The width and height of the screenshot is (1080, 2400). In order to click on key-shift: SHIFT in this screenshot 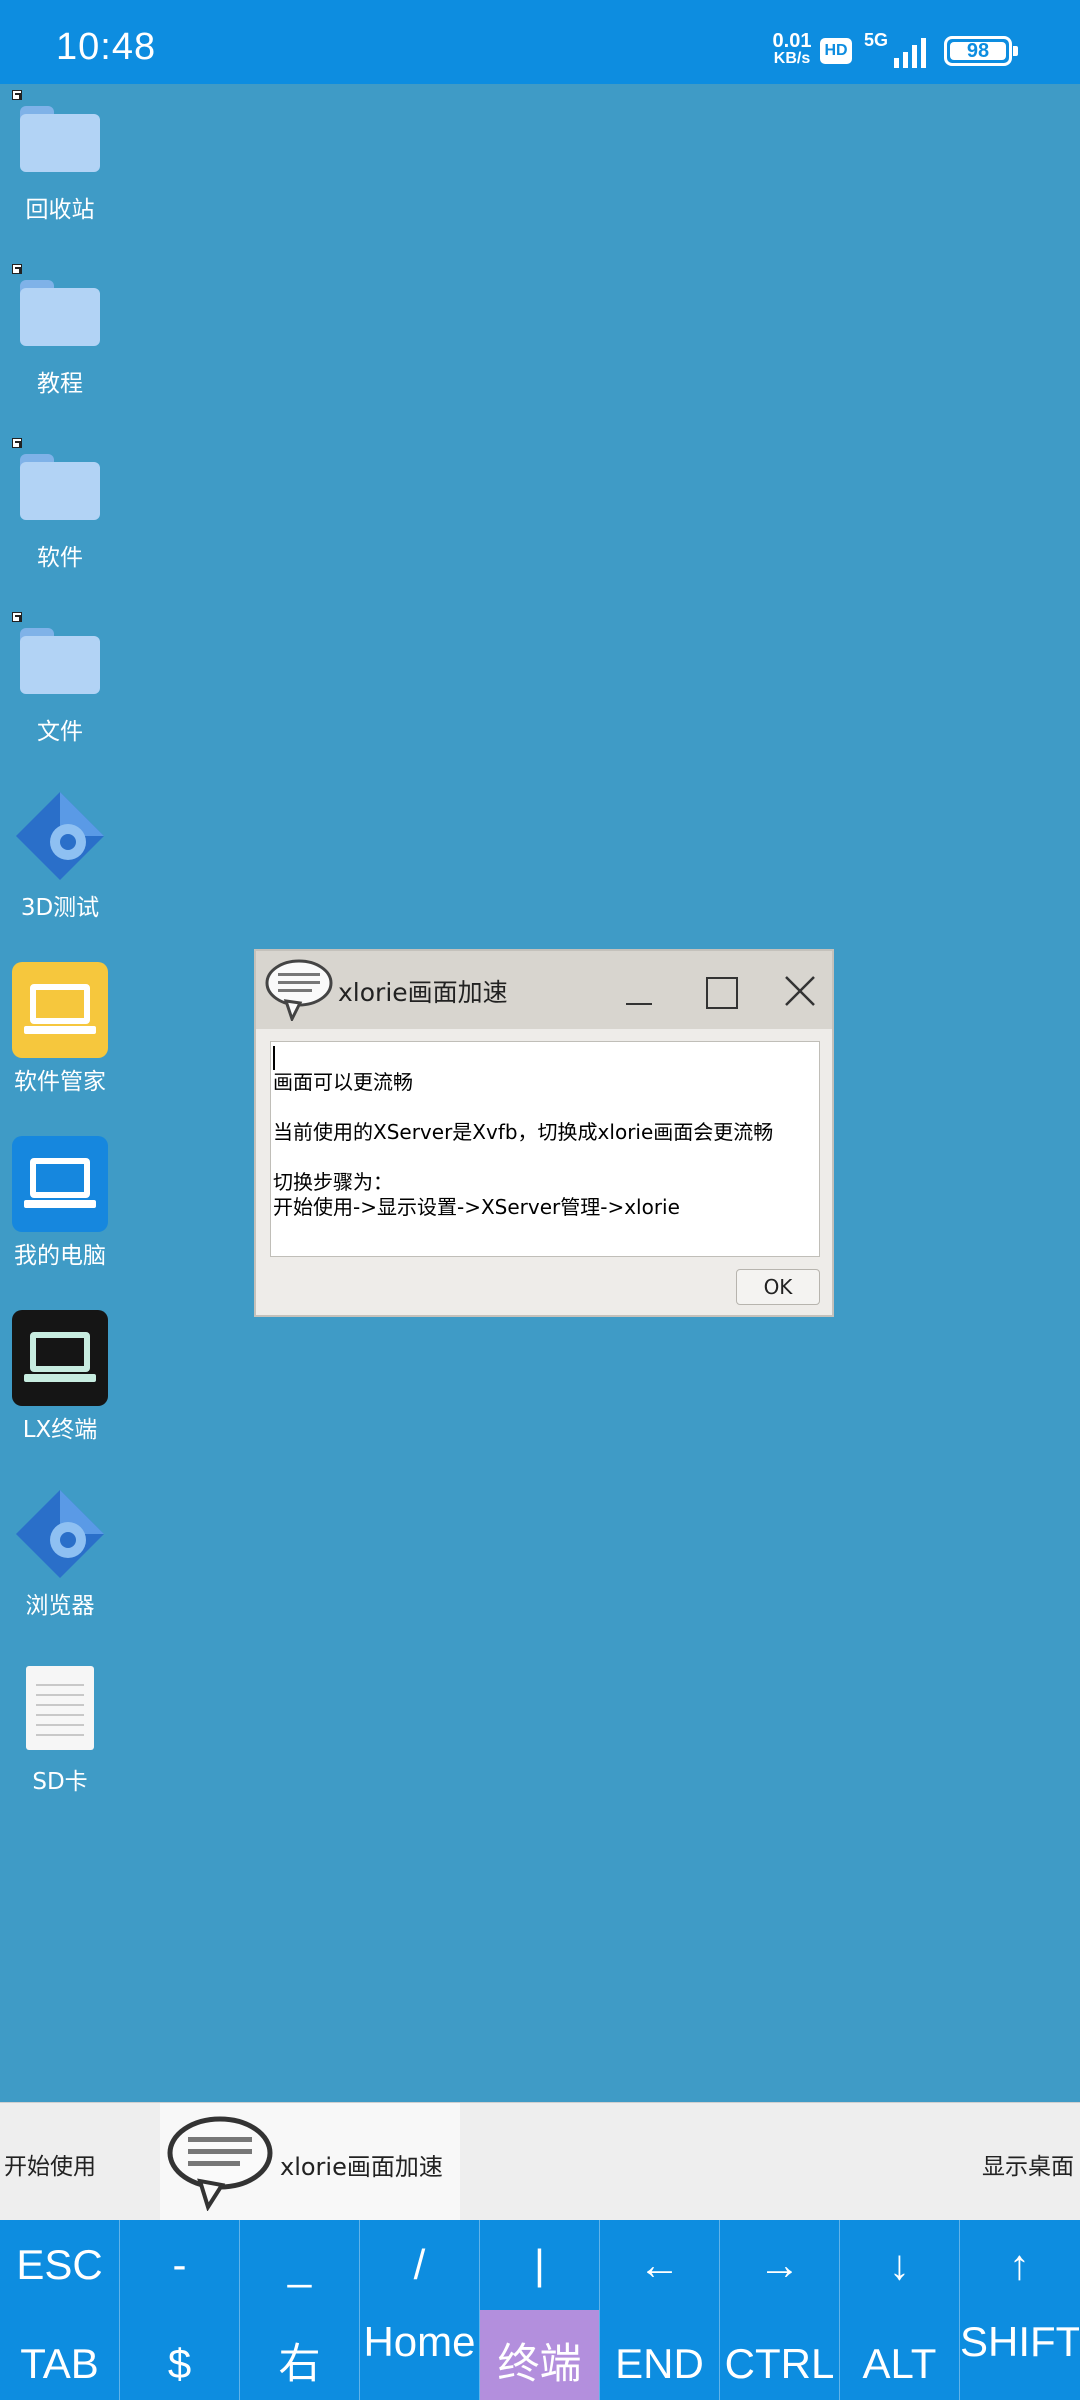, I will do `click(1019, 2355)`.